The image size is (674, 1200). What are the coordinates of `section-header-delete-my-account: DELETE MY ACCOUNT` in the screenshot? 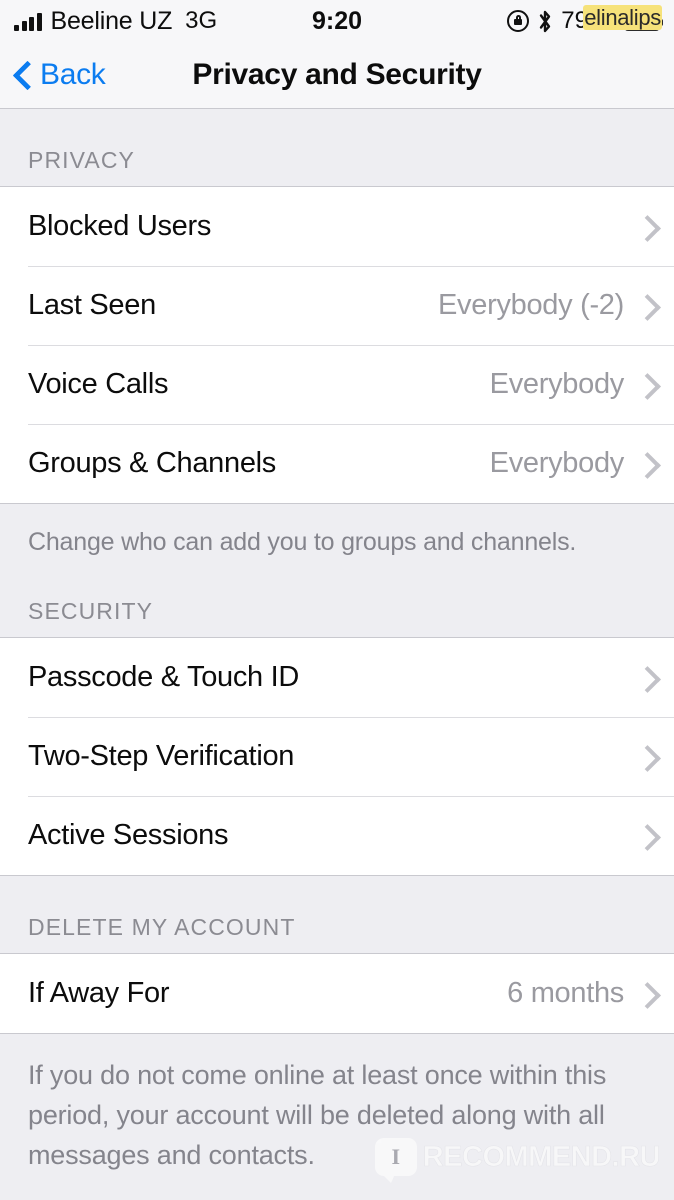 It's located at (337, 915).